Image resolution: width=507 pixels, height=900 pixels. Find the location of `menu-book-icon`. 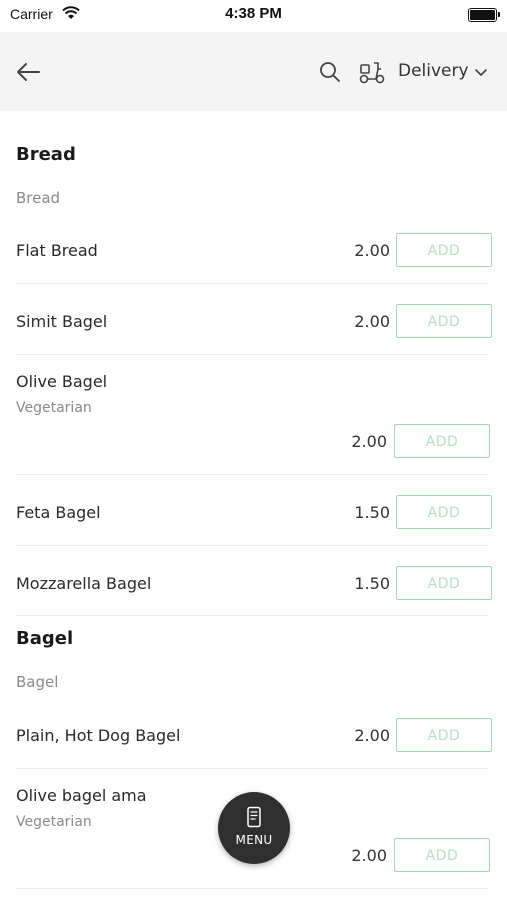

menu-book-icon is located at coordinates (254, 817).